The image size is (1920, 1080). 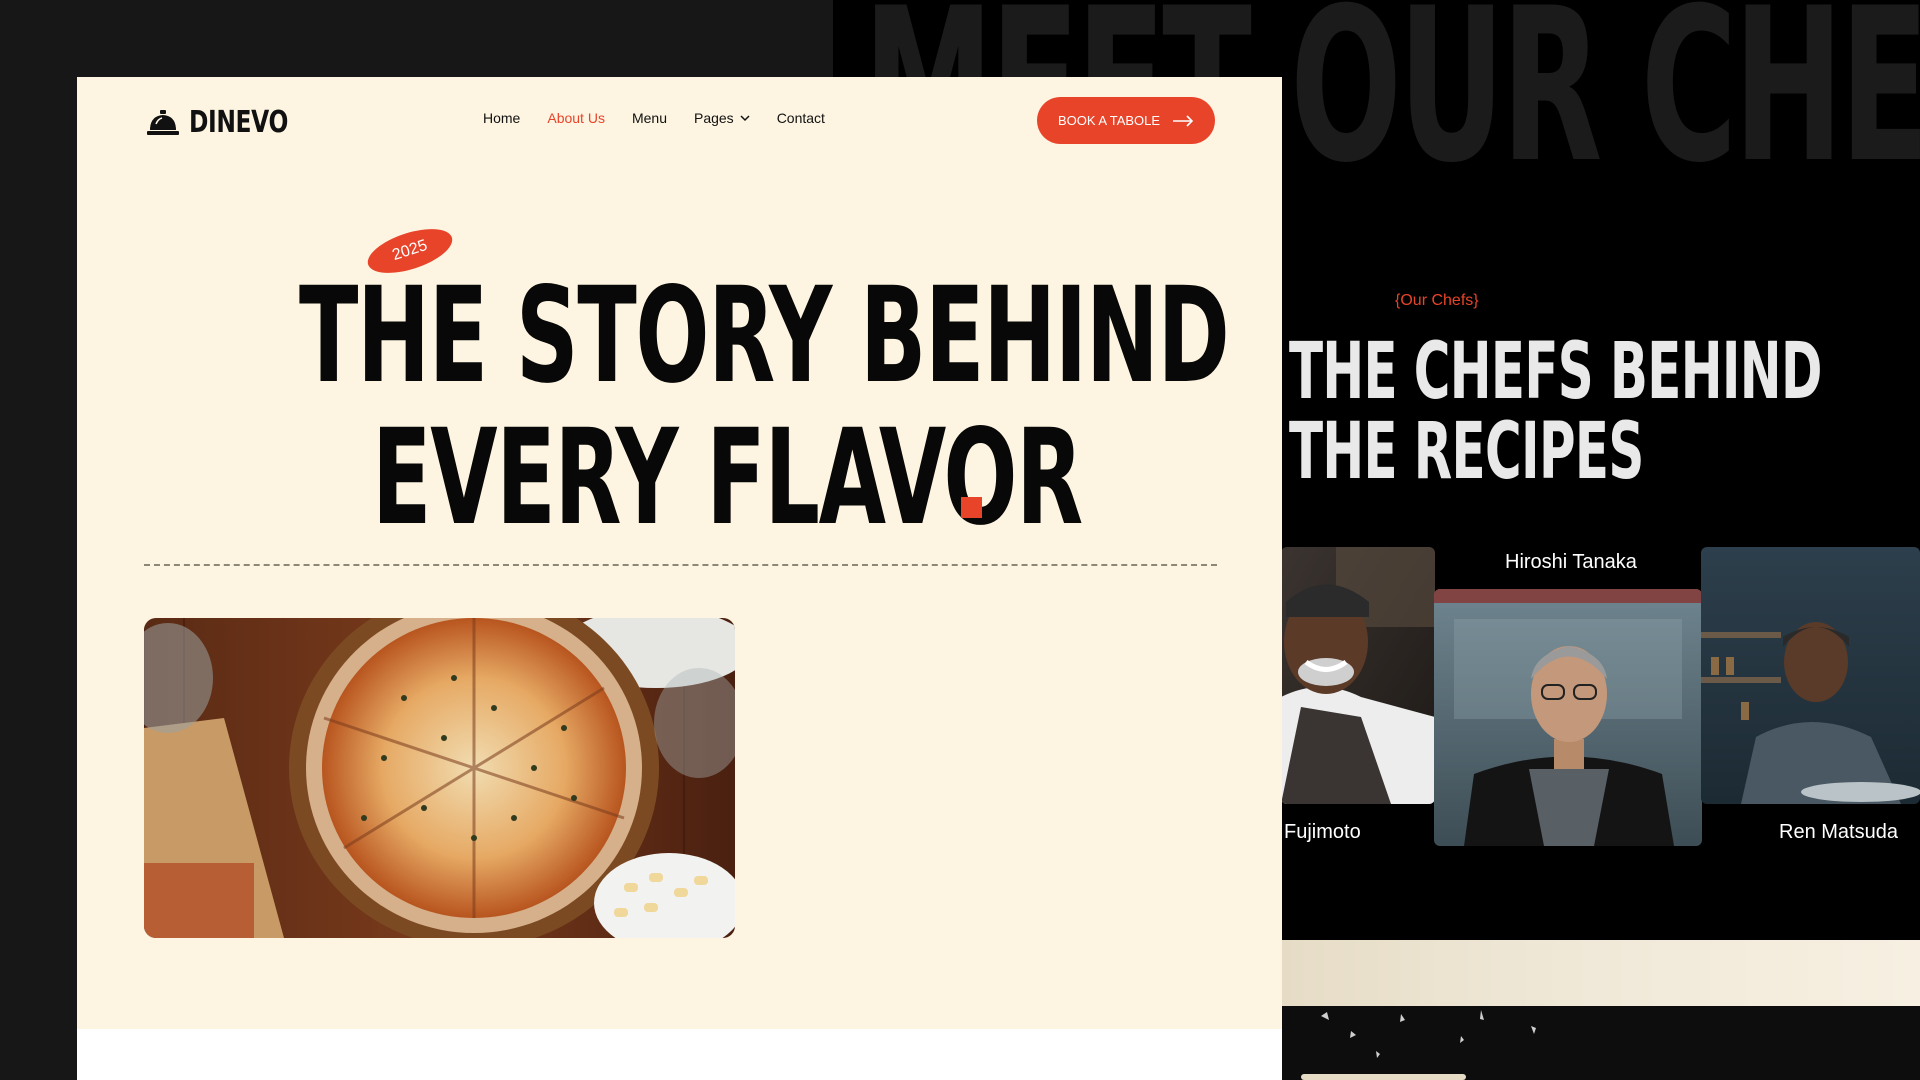 What do you see at coordinates (649, 118) in the screenshot?
I see `nav-menu: Menu` at bounding box center [649, 118].